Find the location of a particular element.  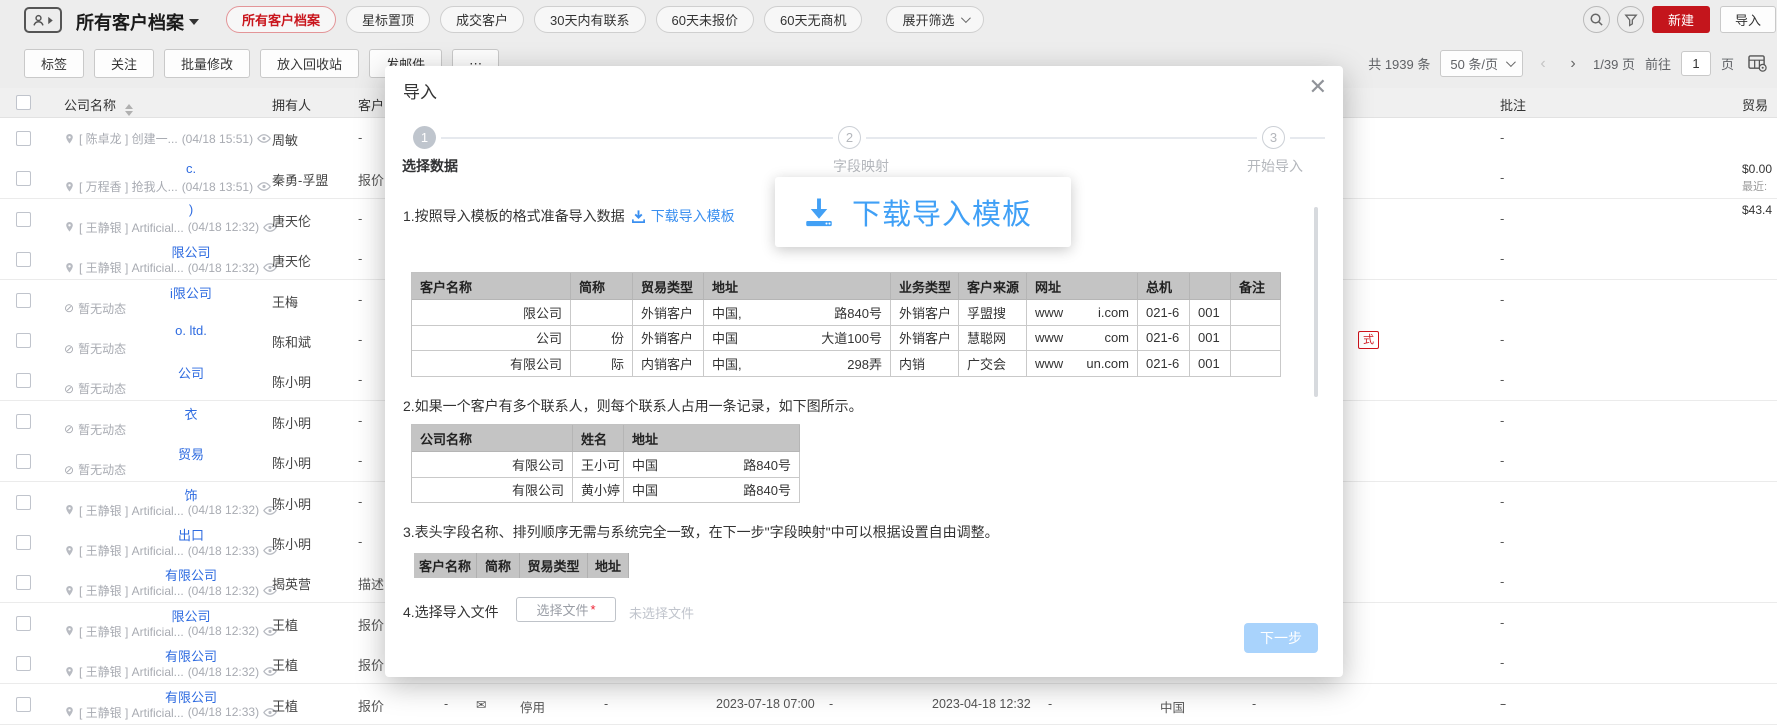

prev-page-button: ‹ is located at coordinates (1543, 64).